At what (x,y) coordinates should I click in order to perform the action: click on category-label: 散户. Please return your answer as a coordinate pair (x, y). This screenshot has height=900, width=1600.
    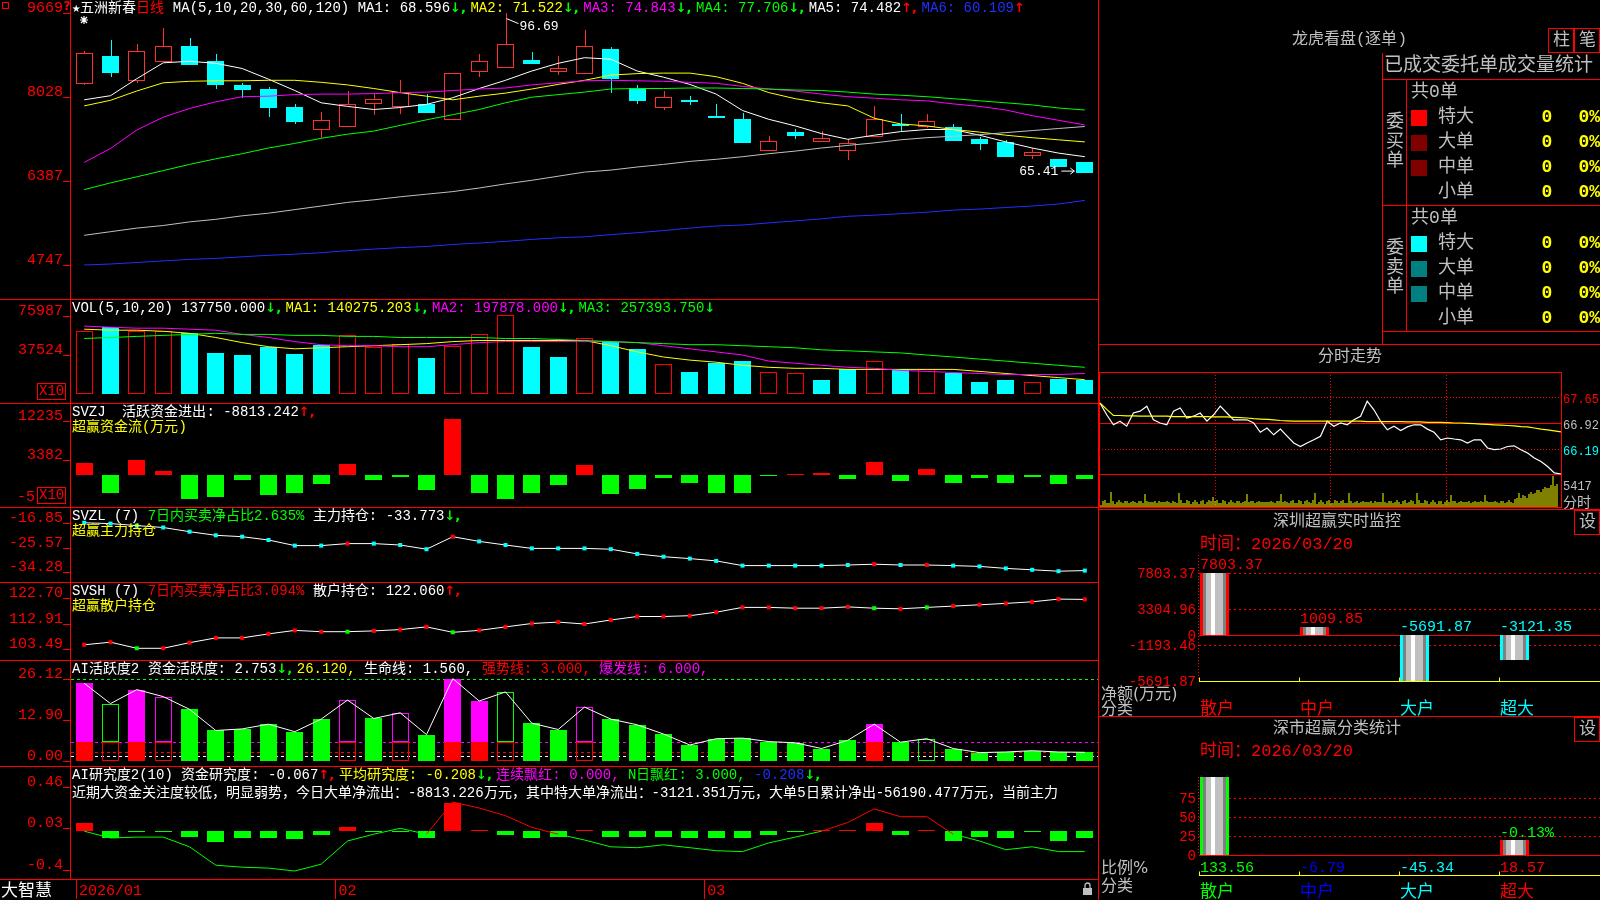
    Looking at the image, I should click on (1217, 707).